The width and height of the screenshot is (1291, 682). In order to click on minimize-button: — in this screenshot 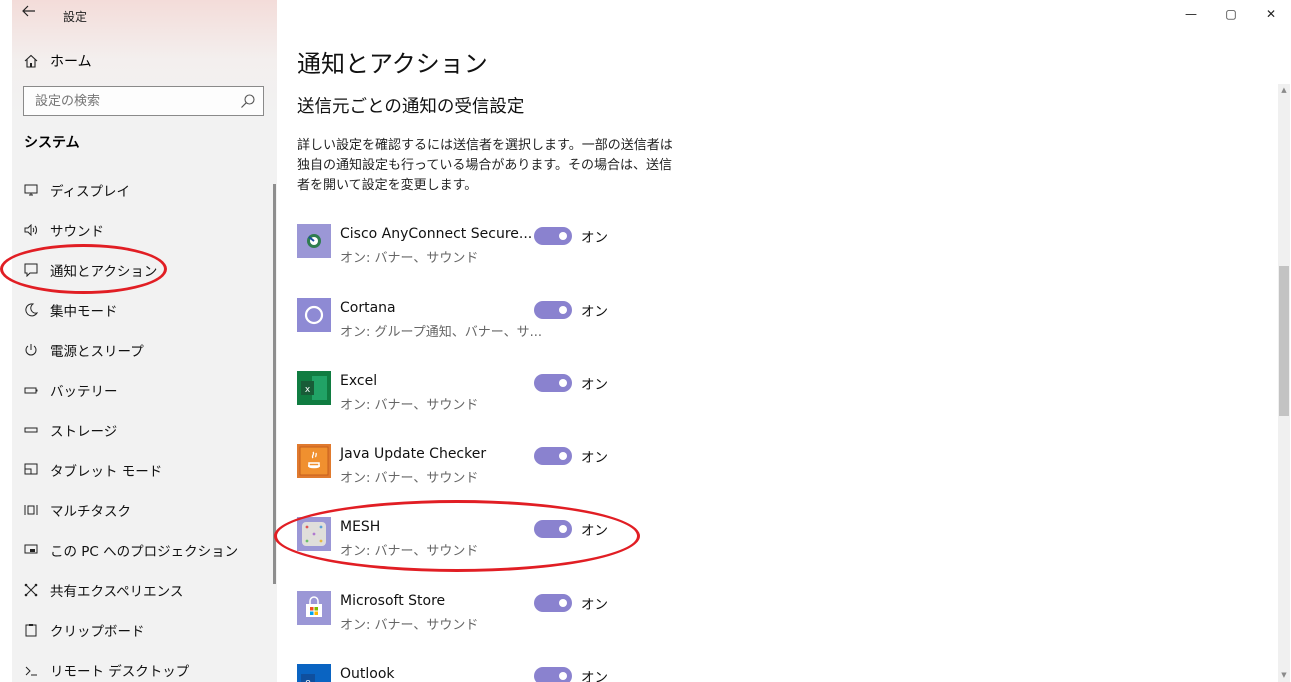, I will do `click(1191, 14)`.